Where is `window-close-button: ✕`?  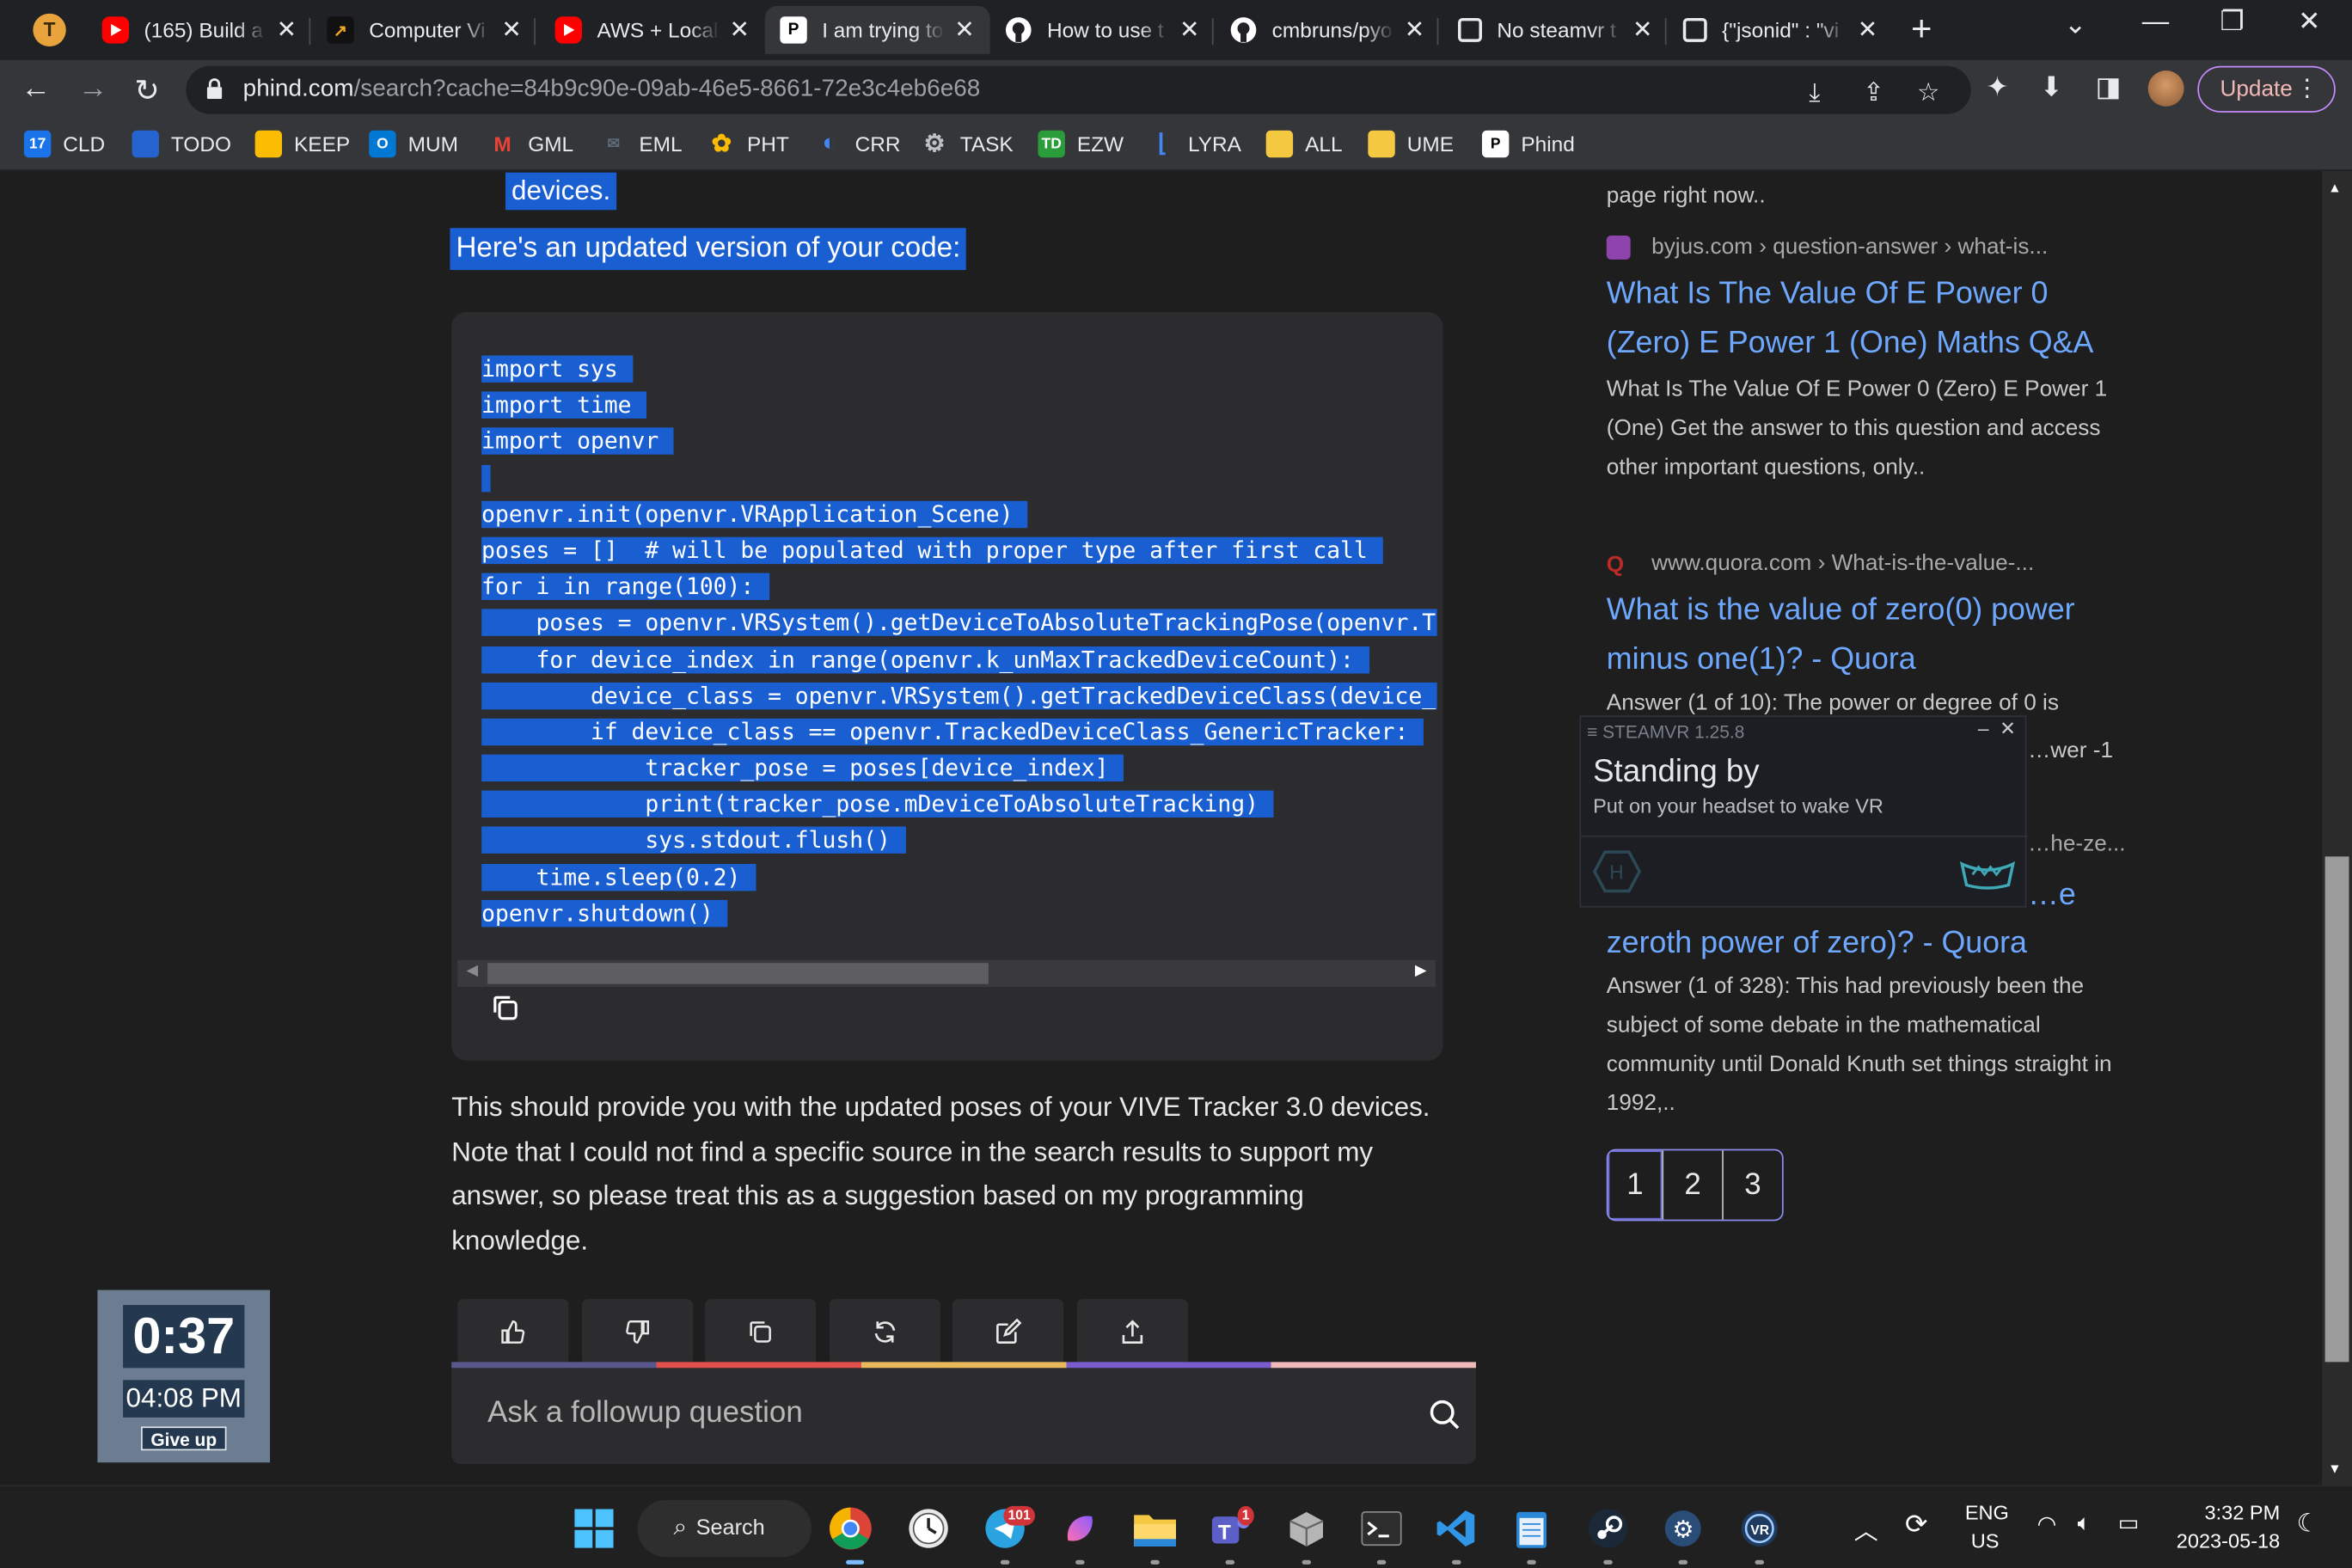
window-close-button: ✕ is located at coordinates (2309, 22).